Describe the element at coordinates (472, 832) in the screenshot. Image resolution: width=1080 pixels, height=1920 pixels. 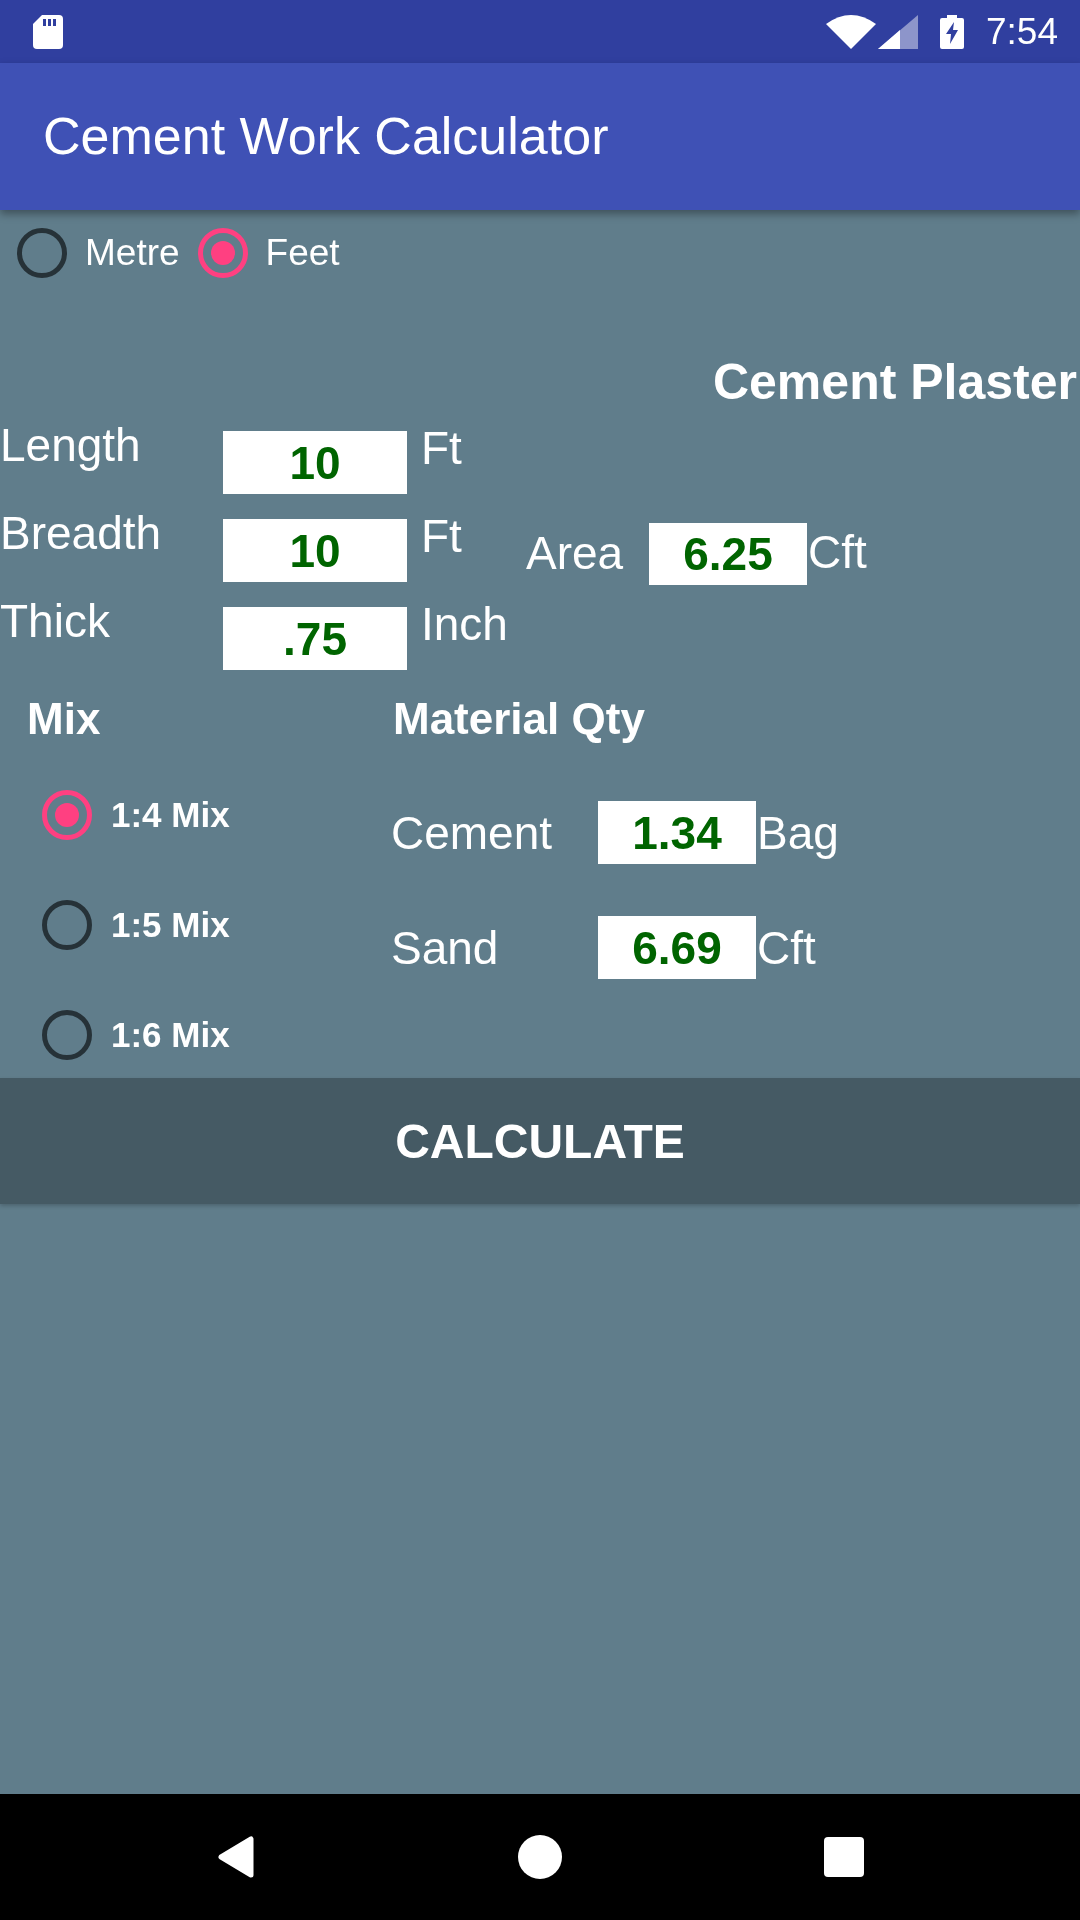
I see `material-label: Cement` at that location.